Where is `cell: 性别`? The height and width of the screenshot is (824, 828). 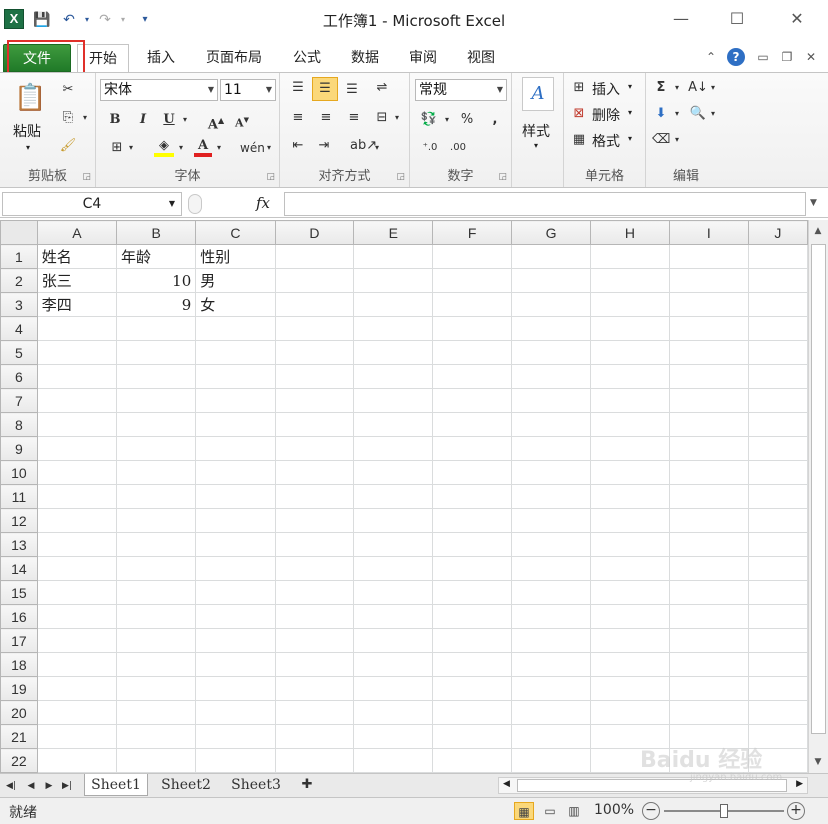 cell: 性别 is located at coordinates (235, 256).